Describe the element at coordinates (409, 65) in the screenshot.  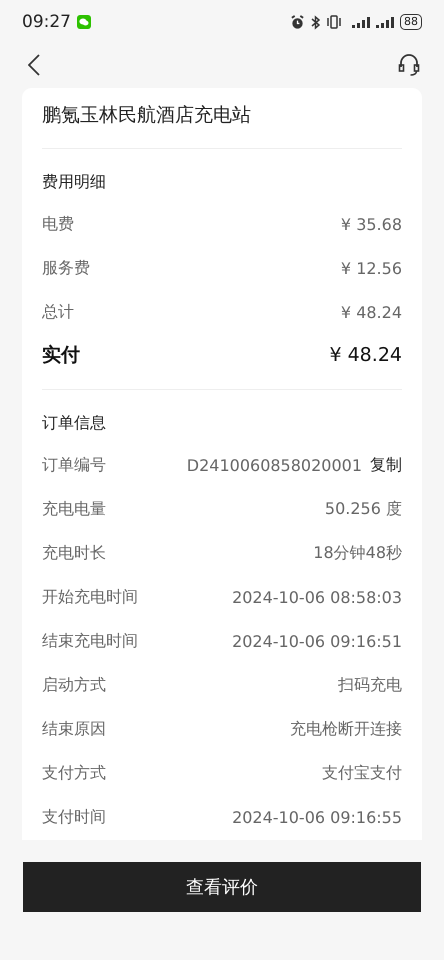
I see `headset-icon` at that location.